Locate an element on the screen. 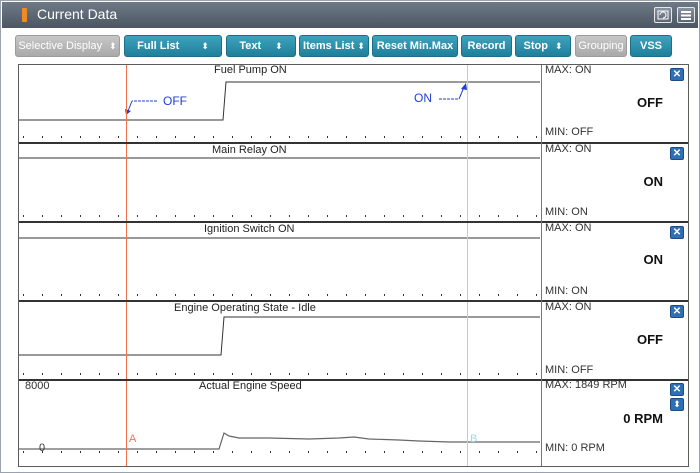  cursor-a-label: A is located at coordinates (133, 439).